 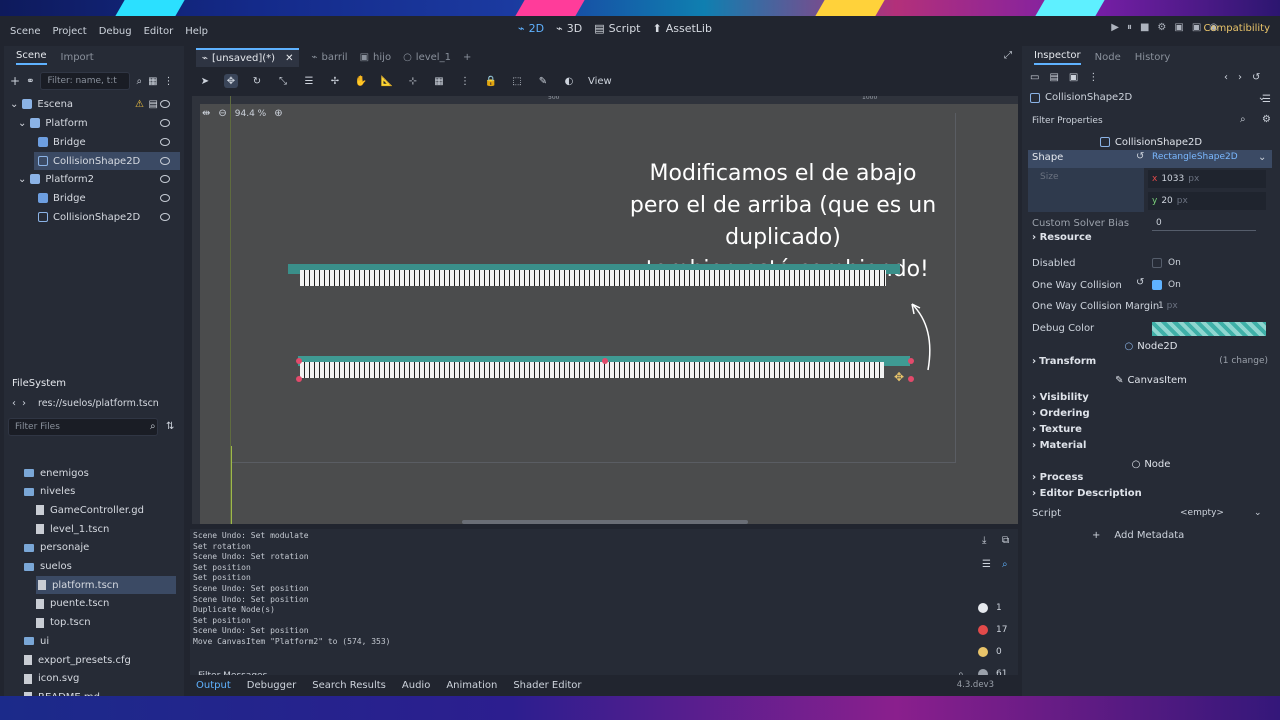 What do you see at coordinates (85, 81) in the screenshot?
I see `scene-filter-input: Filter: name, t:t` at bounding box center [85, 81].